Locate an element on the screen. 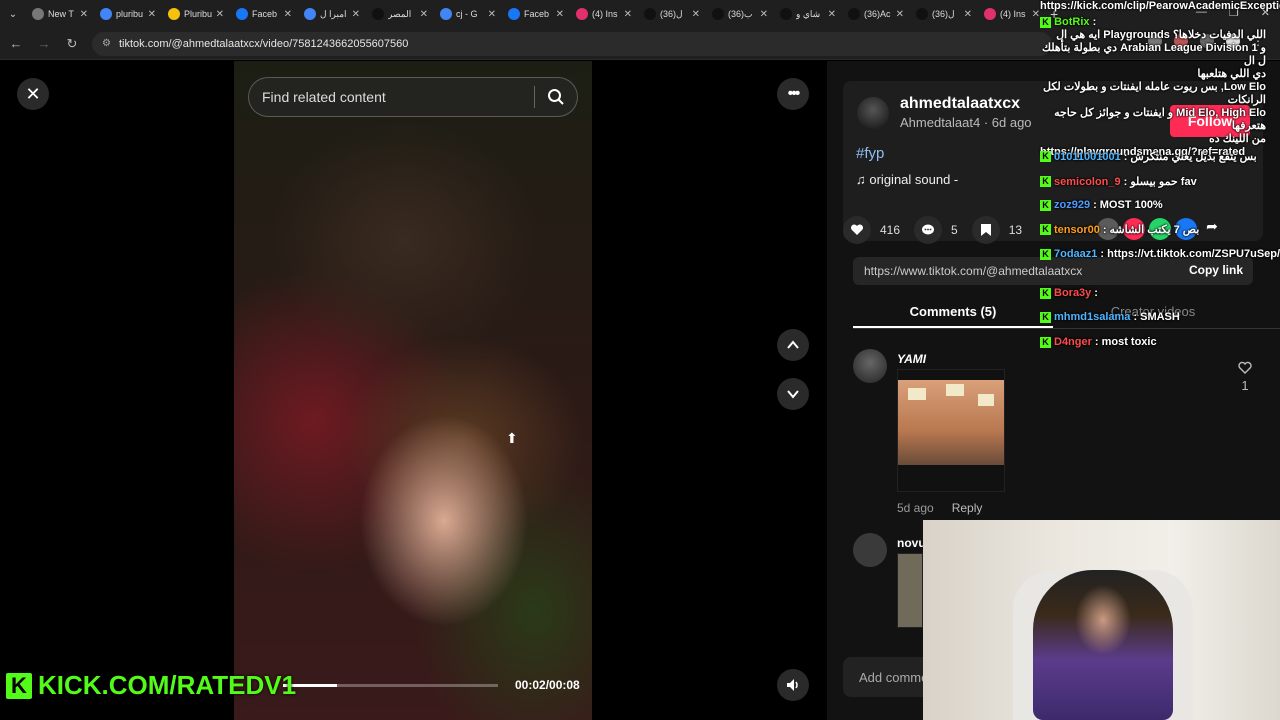 This screenshot has height=720, width=1280. tab-label: Faceb is located at coordinates (537, 14).